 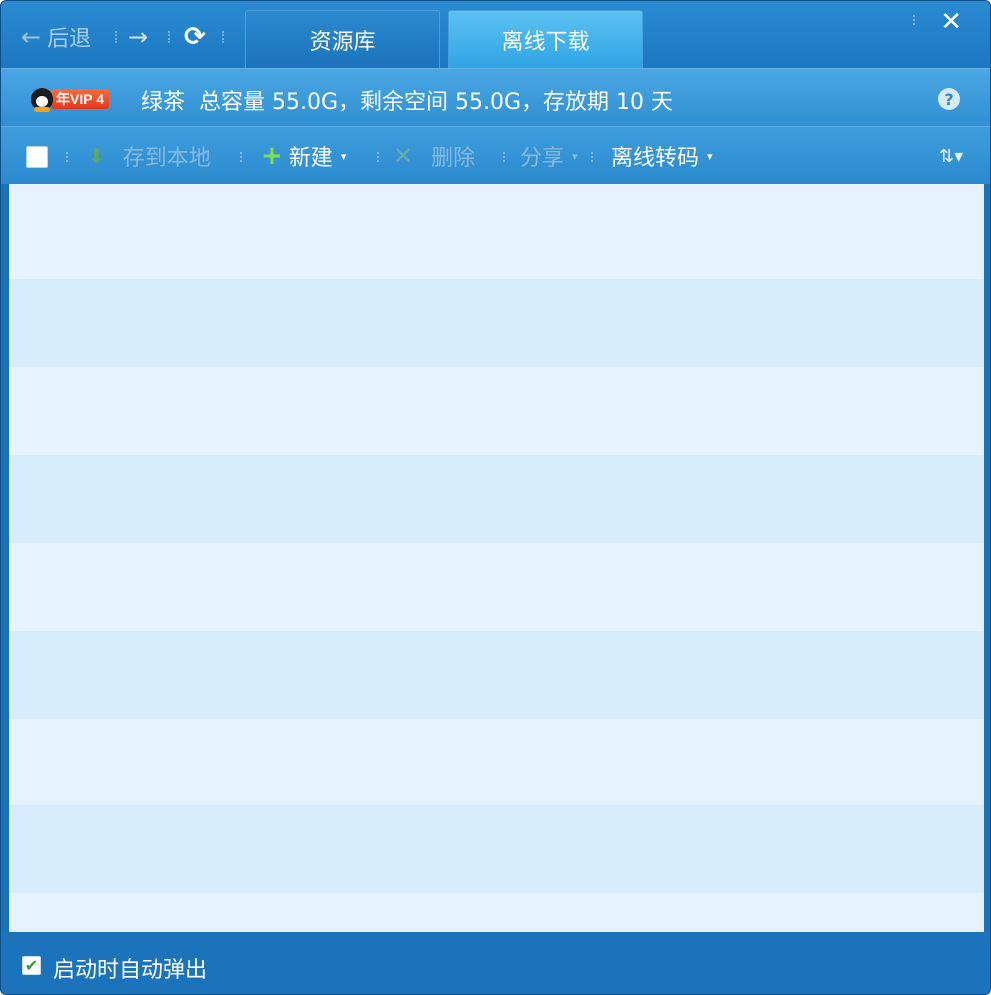 What do you see at coordinates (542, 158) in the screenshot?
I see `share-label: 分享` at bounding box center [542, 158].